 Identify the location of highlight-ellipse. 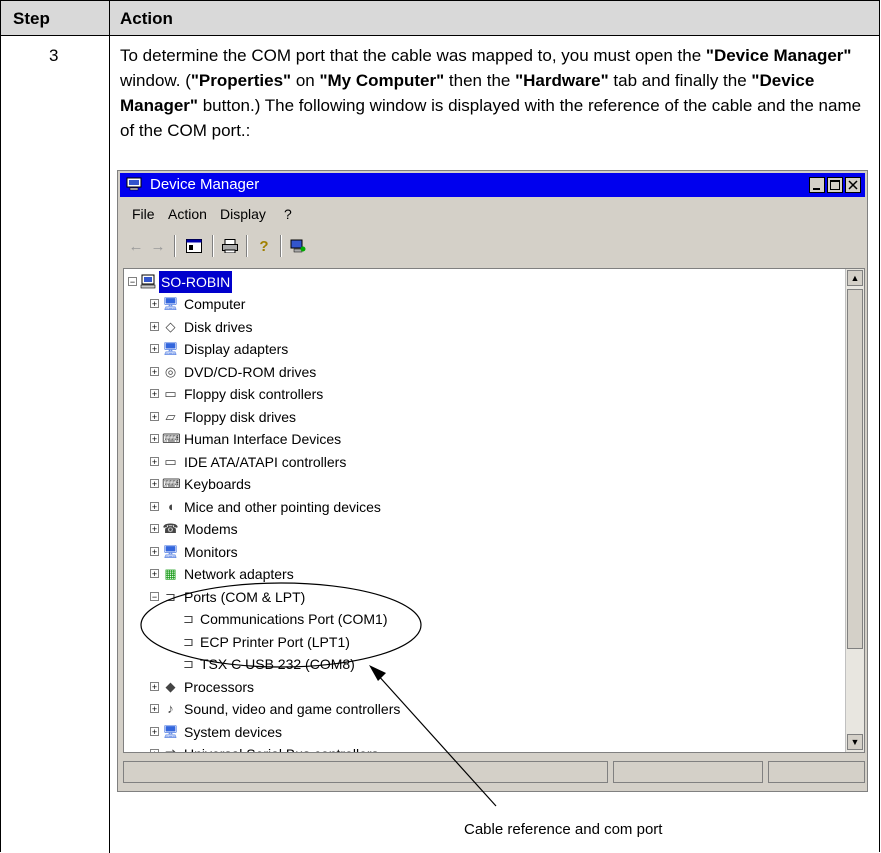
(281, 625).